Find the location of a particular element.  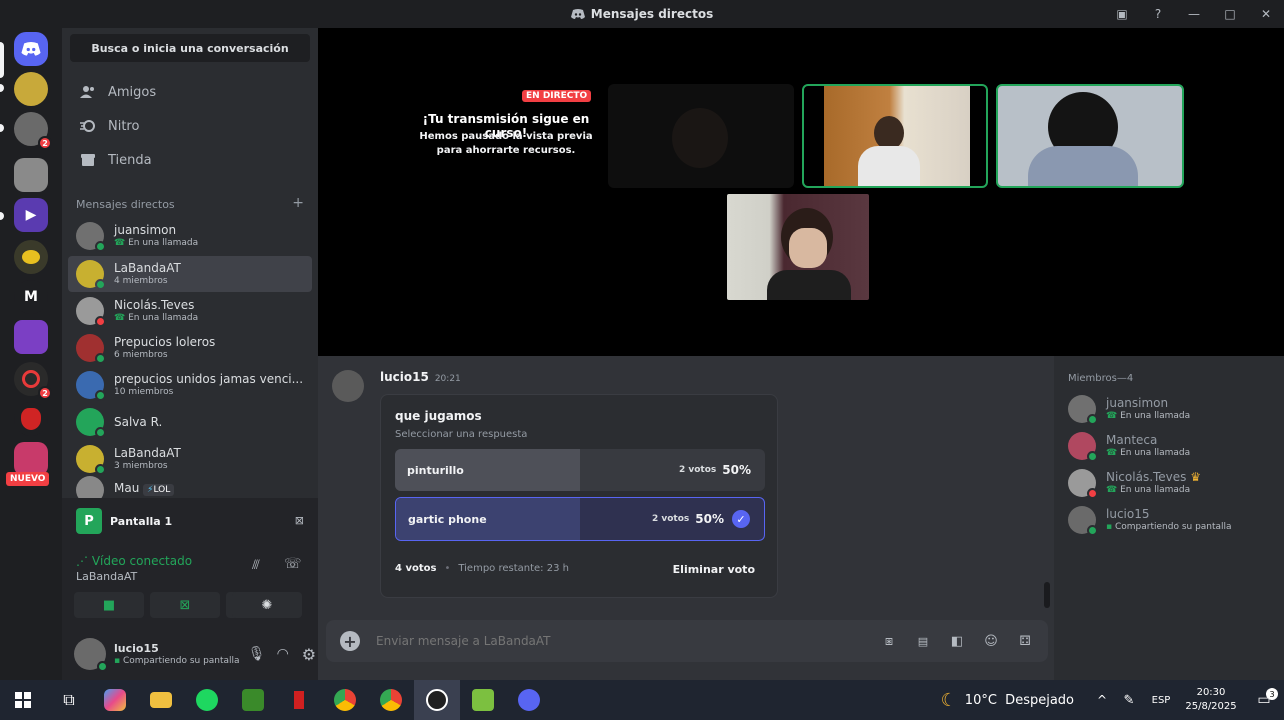

help-icon: ? is located at coordinates (1158, 14).